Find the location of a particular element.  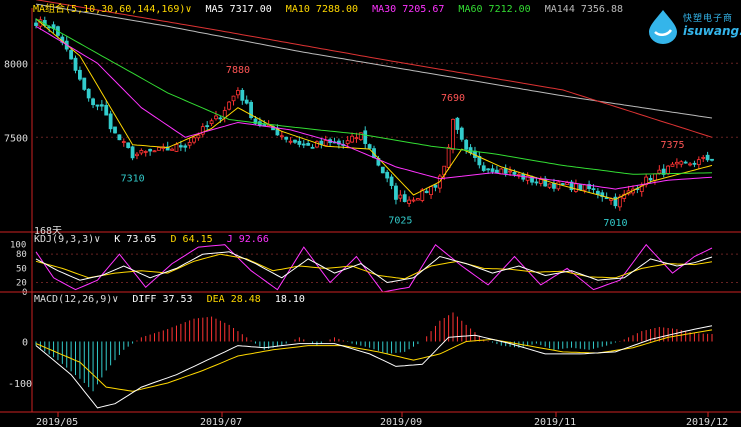

x-axis-label: 2019/11 is located at coordinates (555, 422).